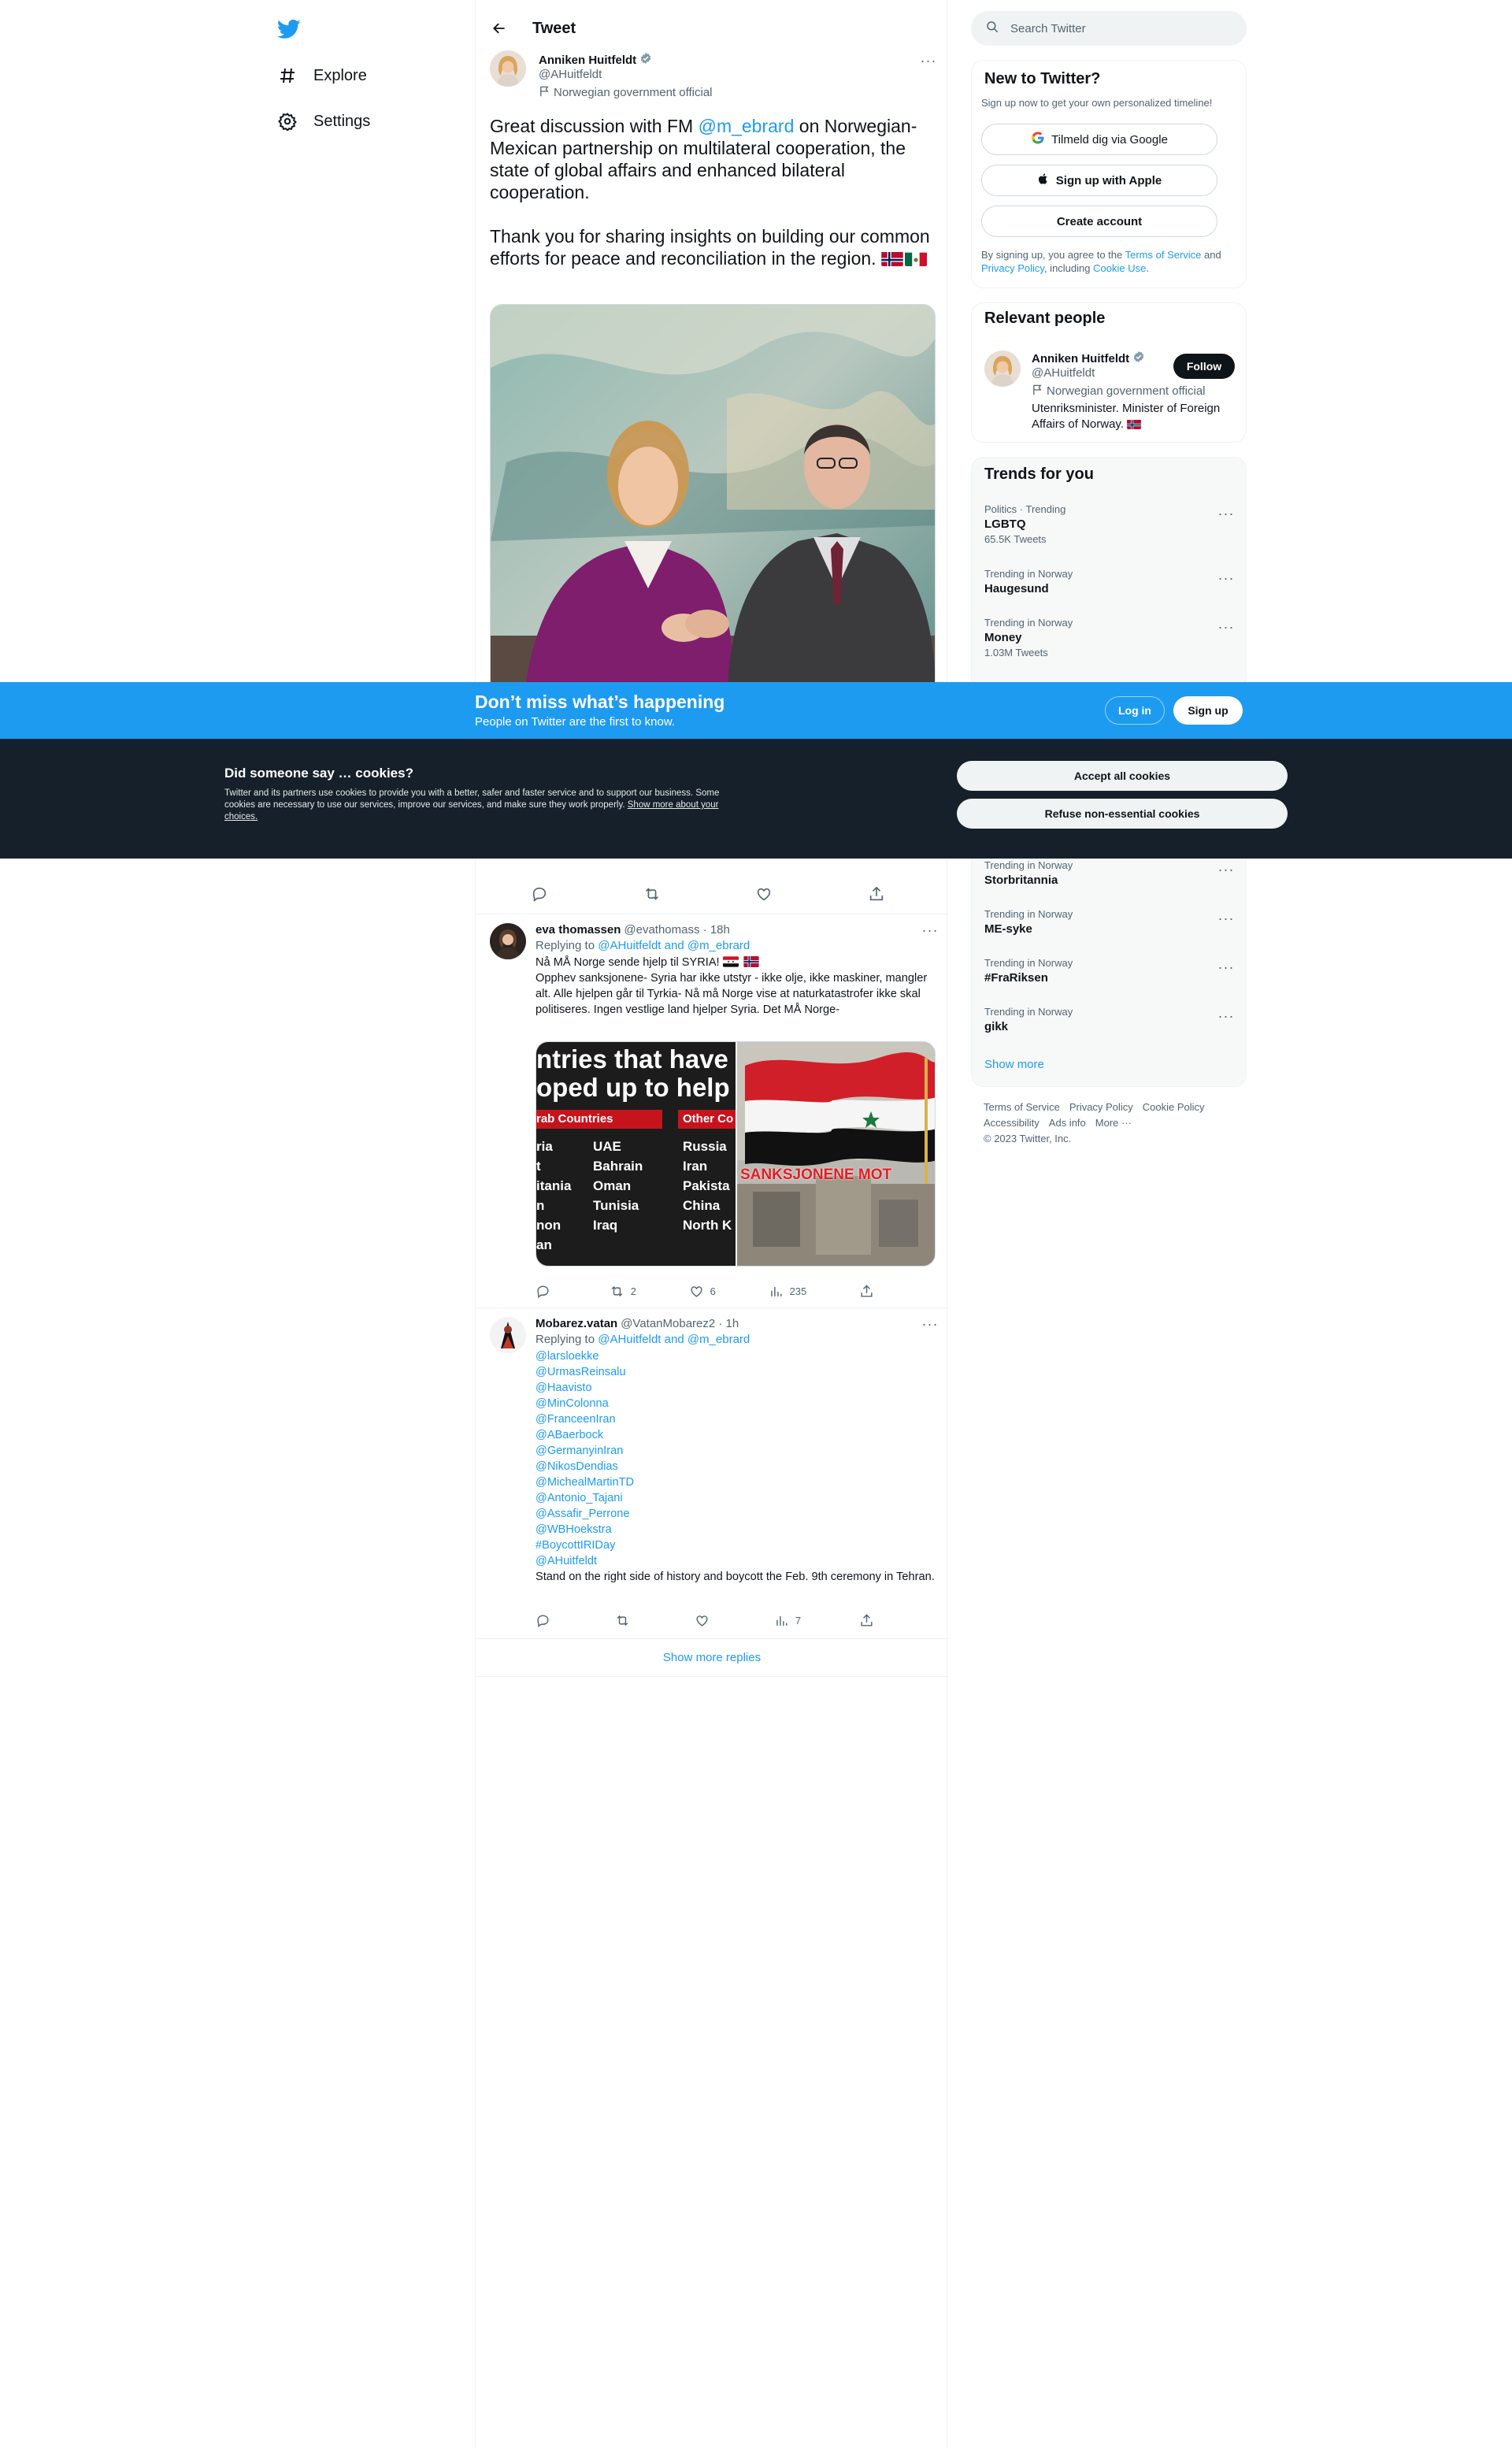 The image size is (1512, 2448). Describe the element at coordinates (1012, 268) in the screenshot. I see `privacy-link: Privacy Policy` at that location.